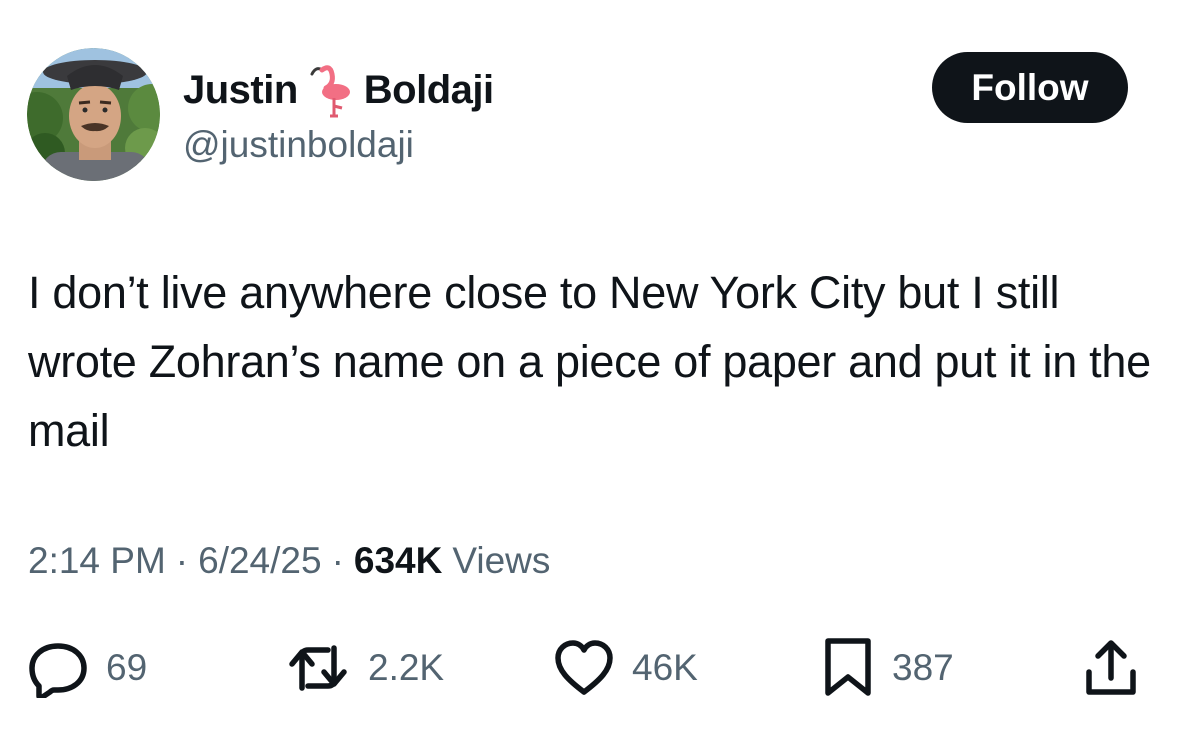 Image resolution: width=1179 pixels, height=751 pixels. What do you see at coordinates (428, 89) in the screenshot?
I see `last-name: Boldaji` at bounding box center [428, 89].